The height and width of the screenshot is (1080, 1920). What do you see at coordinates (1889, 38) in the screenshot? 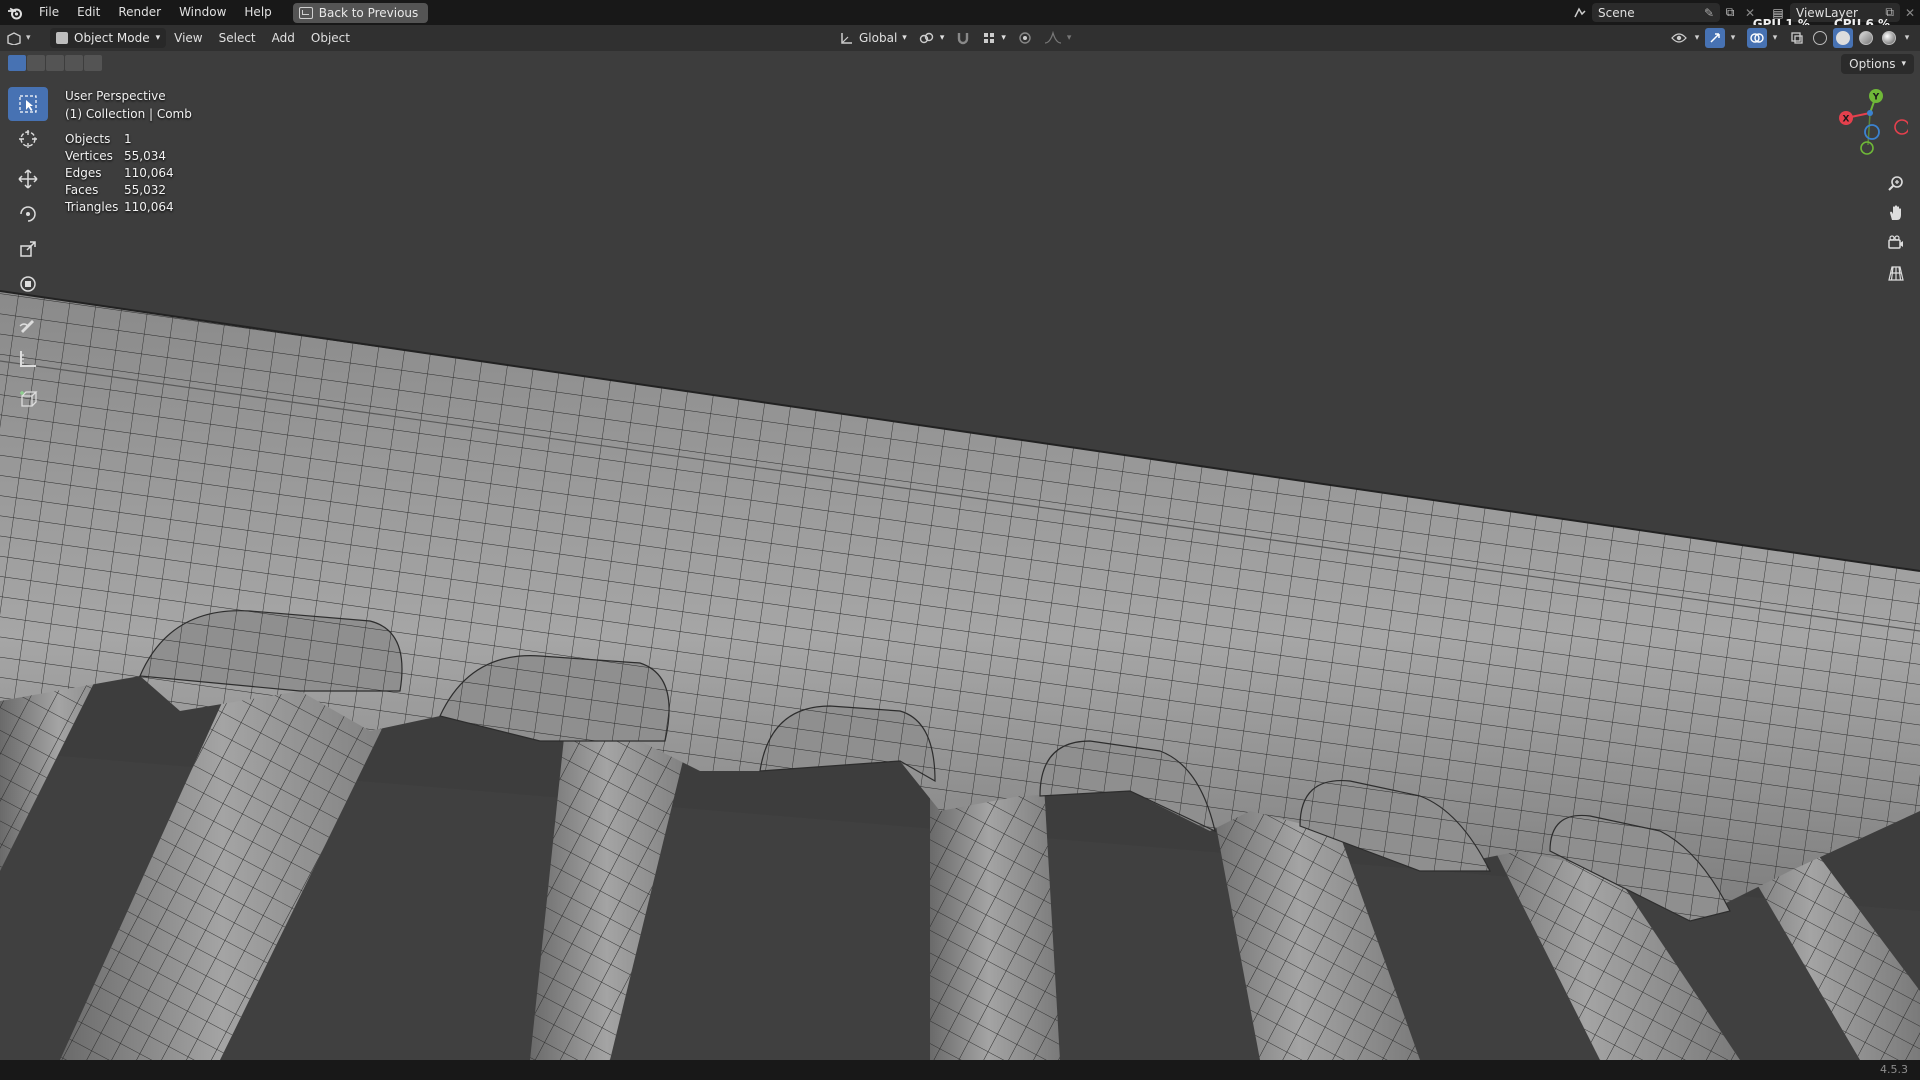
I see `rendered-shading-button` at bounding box center [1889, 38].